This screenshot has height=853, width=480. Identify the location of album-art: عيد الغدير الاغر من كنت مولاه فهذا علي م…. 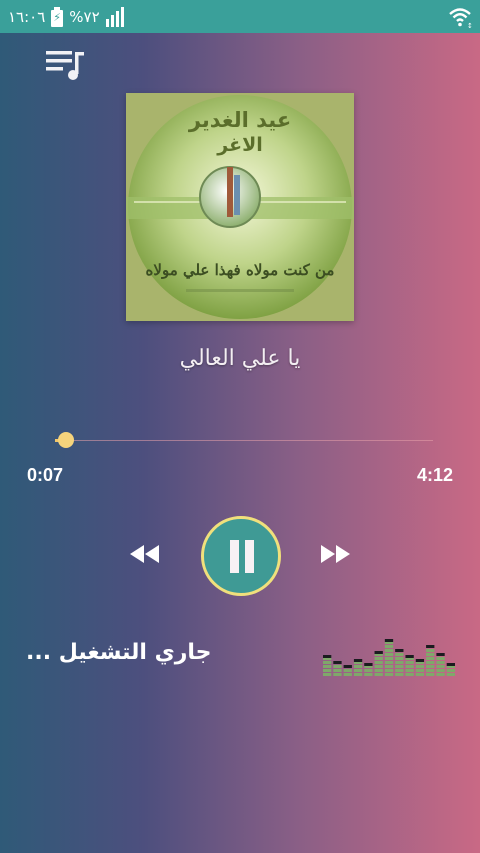
(240, 207).